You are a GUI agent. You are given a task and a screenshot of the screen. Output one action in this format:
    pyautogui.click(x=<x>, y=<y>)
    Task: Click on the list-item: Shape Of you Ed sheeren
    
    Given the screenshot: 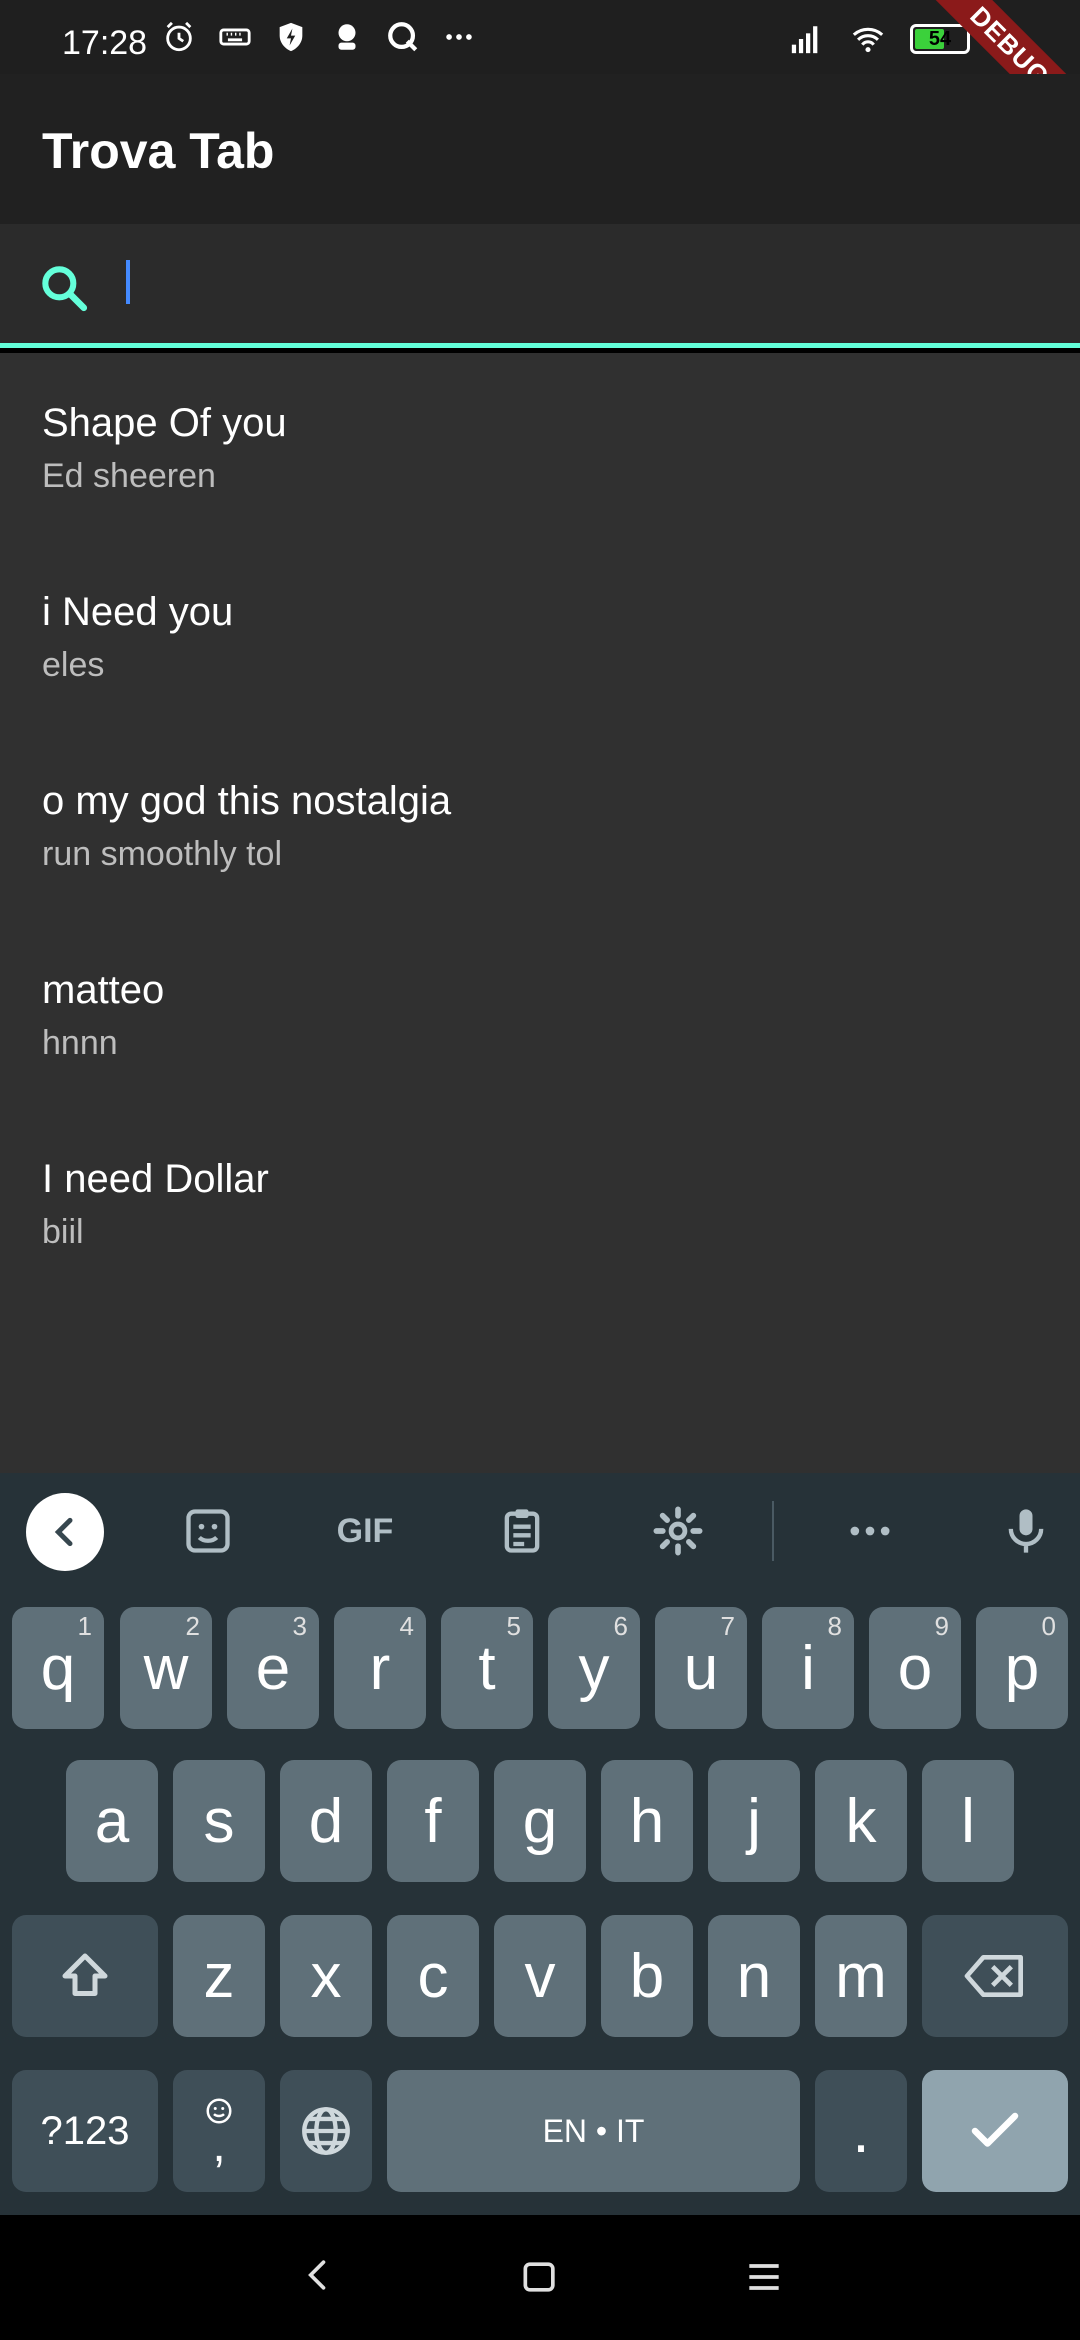 What is the action you would take?
    pyautogui.click(x=540, y=447)
    